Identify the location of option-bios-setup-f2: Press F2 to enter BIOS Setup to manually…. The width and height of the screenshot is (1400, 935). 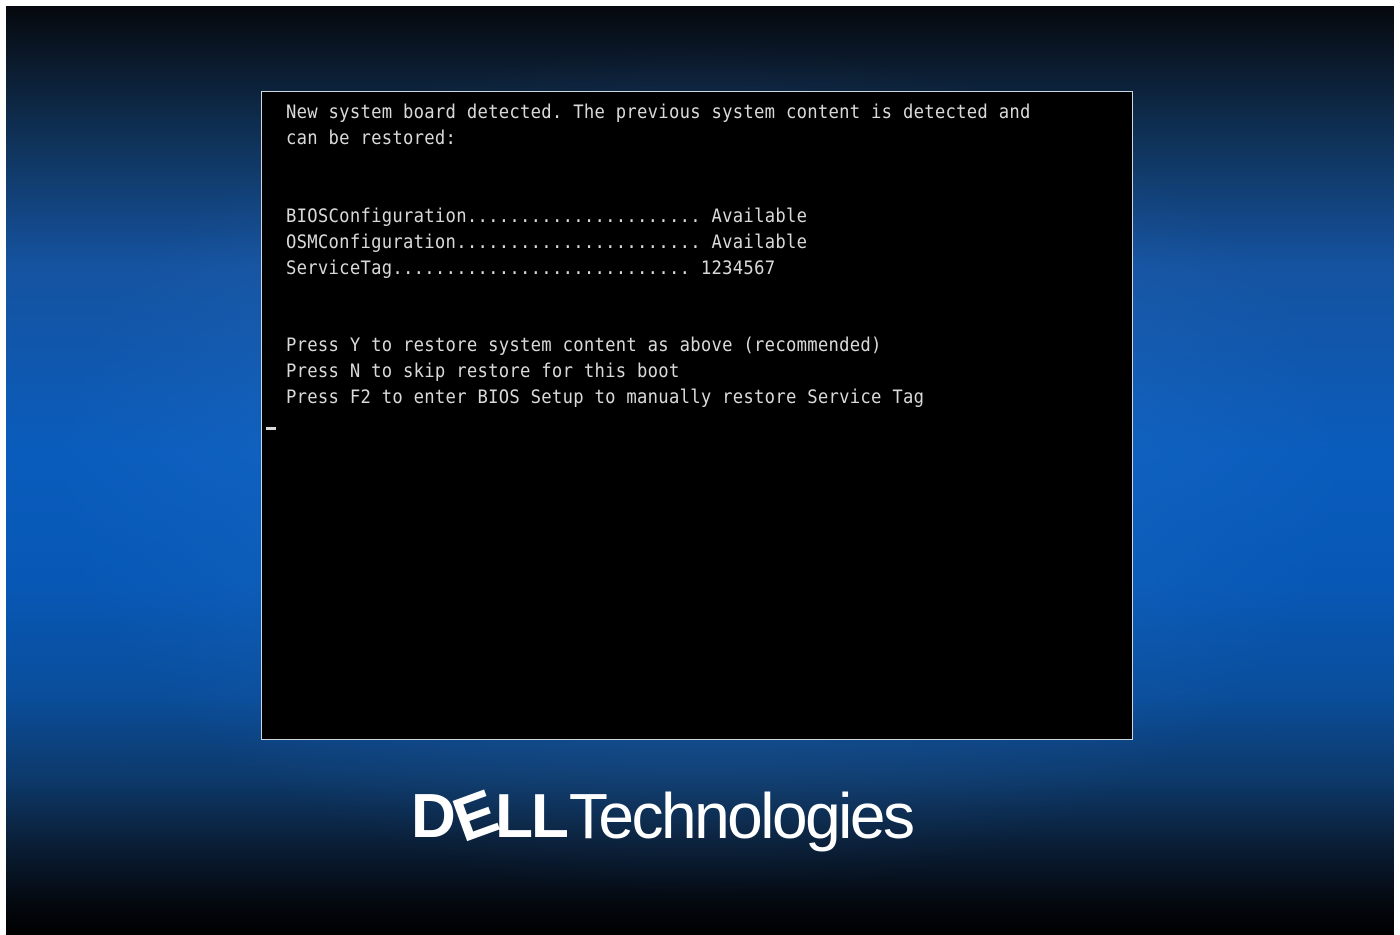
(605, 397).